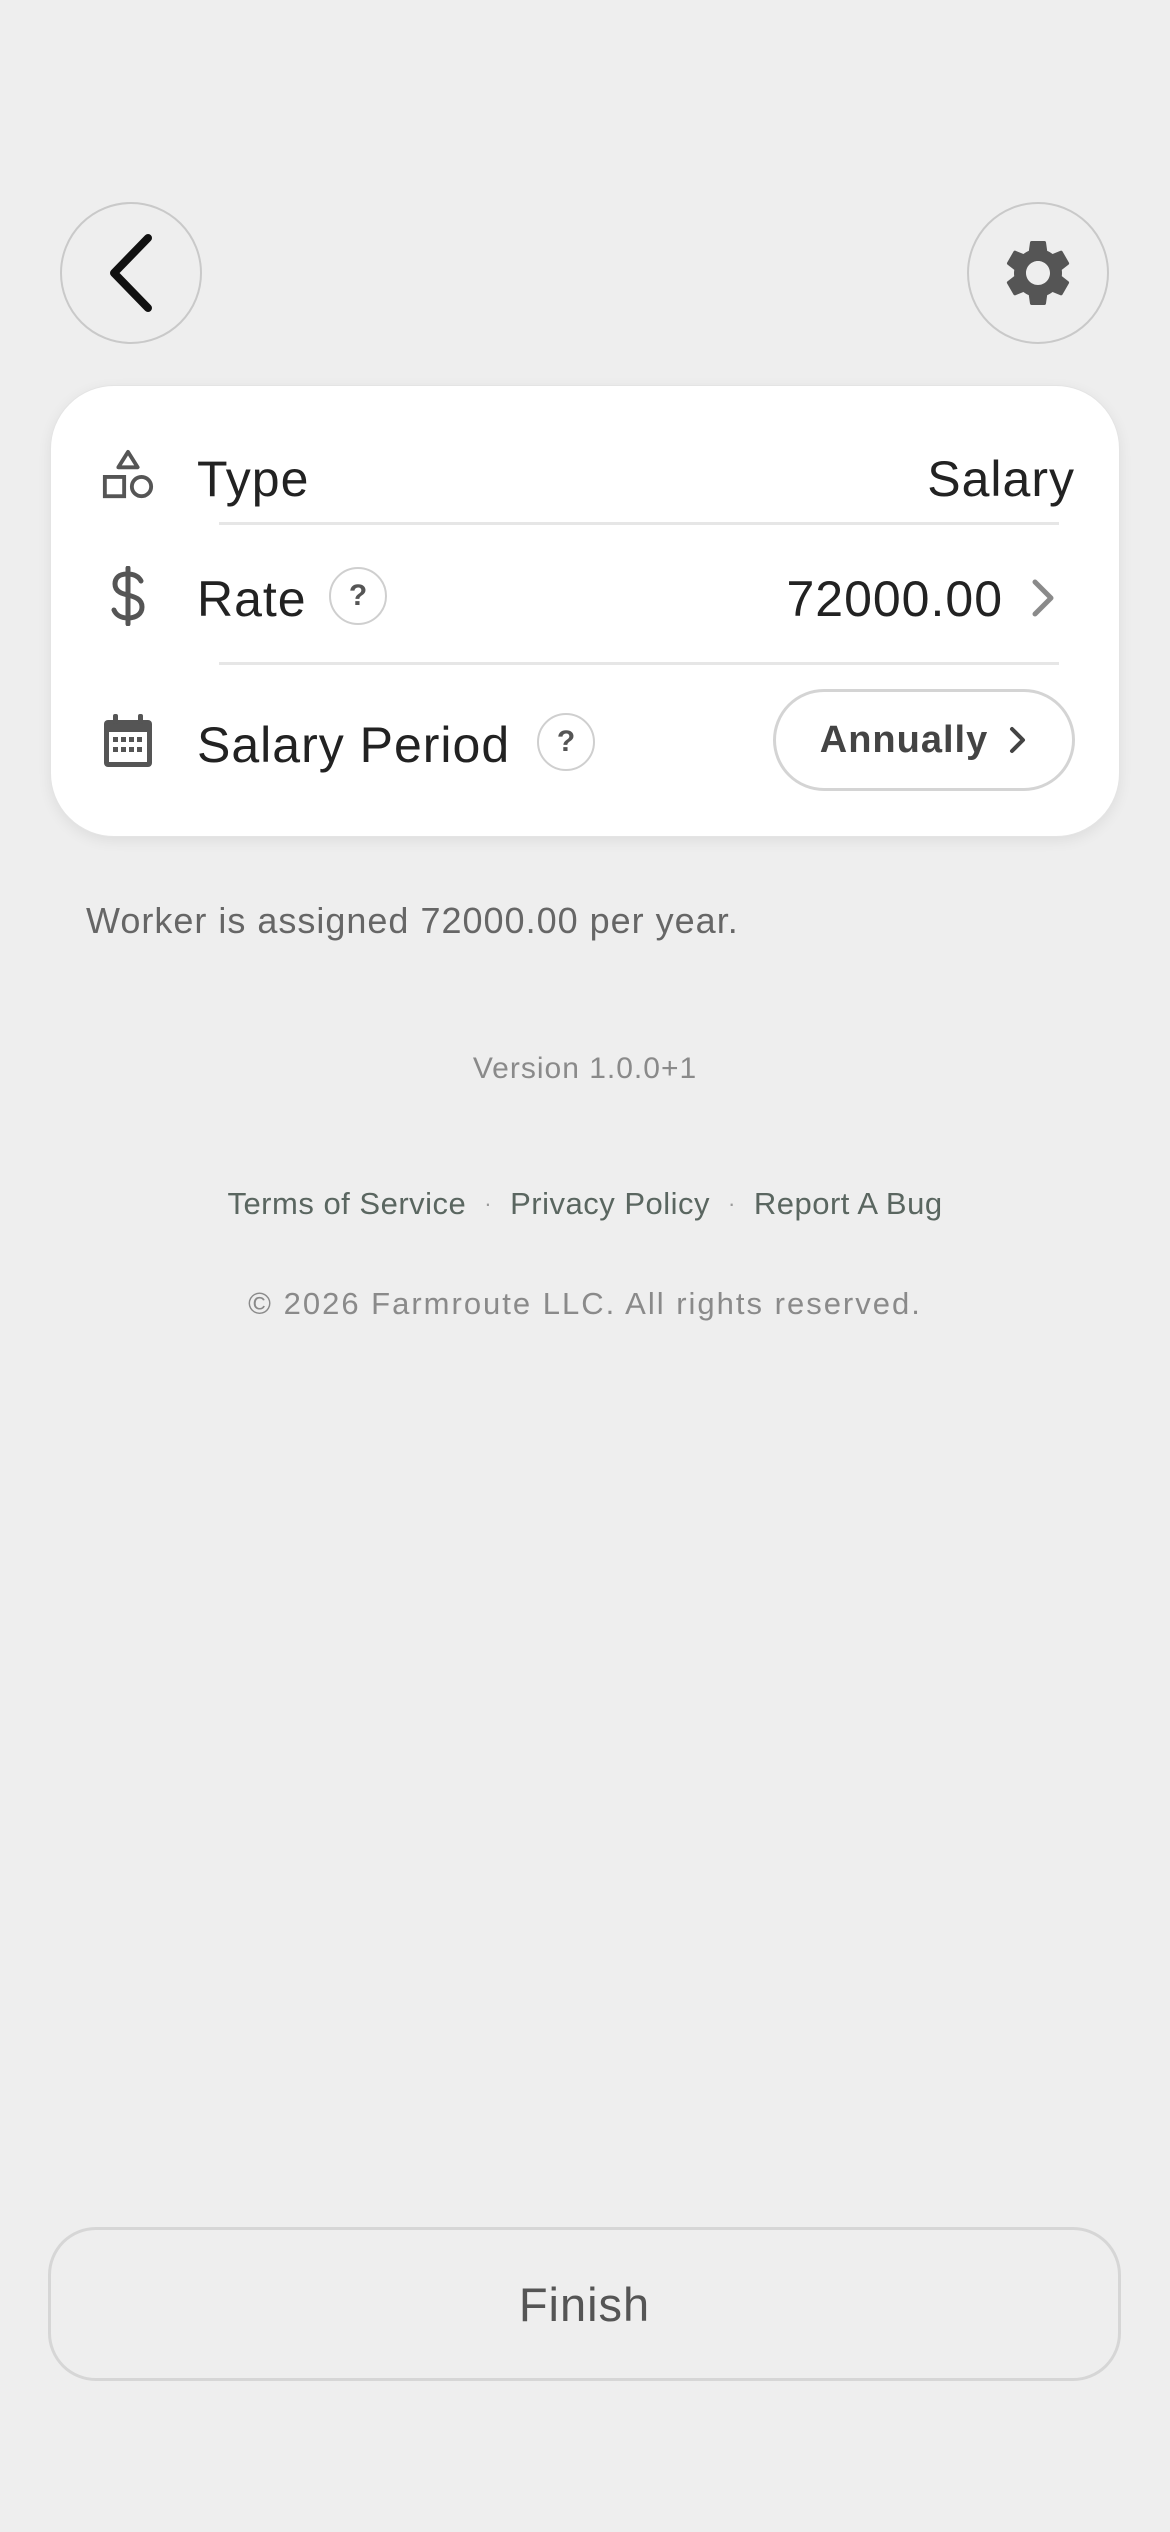 The width and height of the screenshot is (1170, 2532). Describe the element at coordinates (252, 599) in the screenshot. I see `rate-label: Rate` at that location.